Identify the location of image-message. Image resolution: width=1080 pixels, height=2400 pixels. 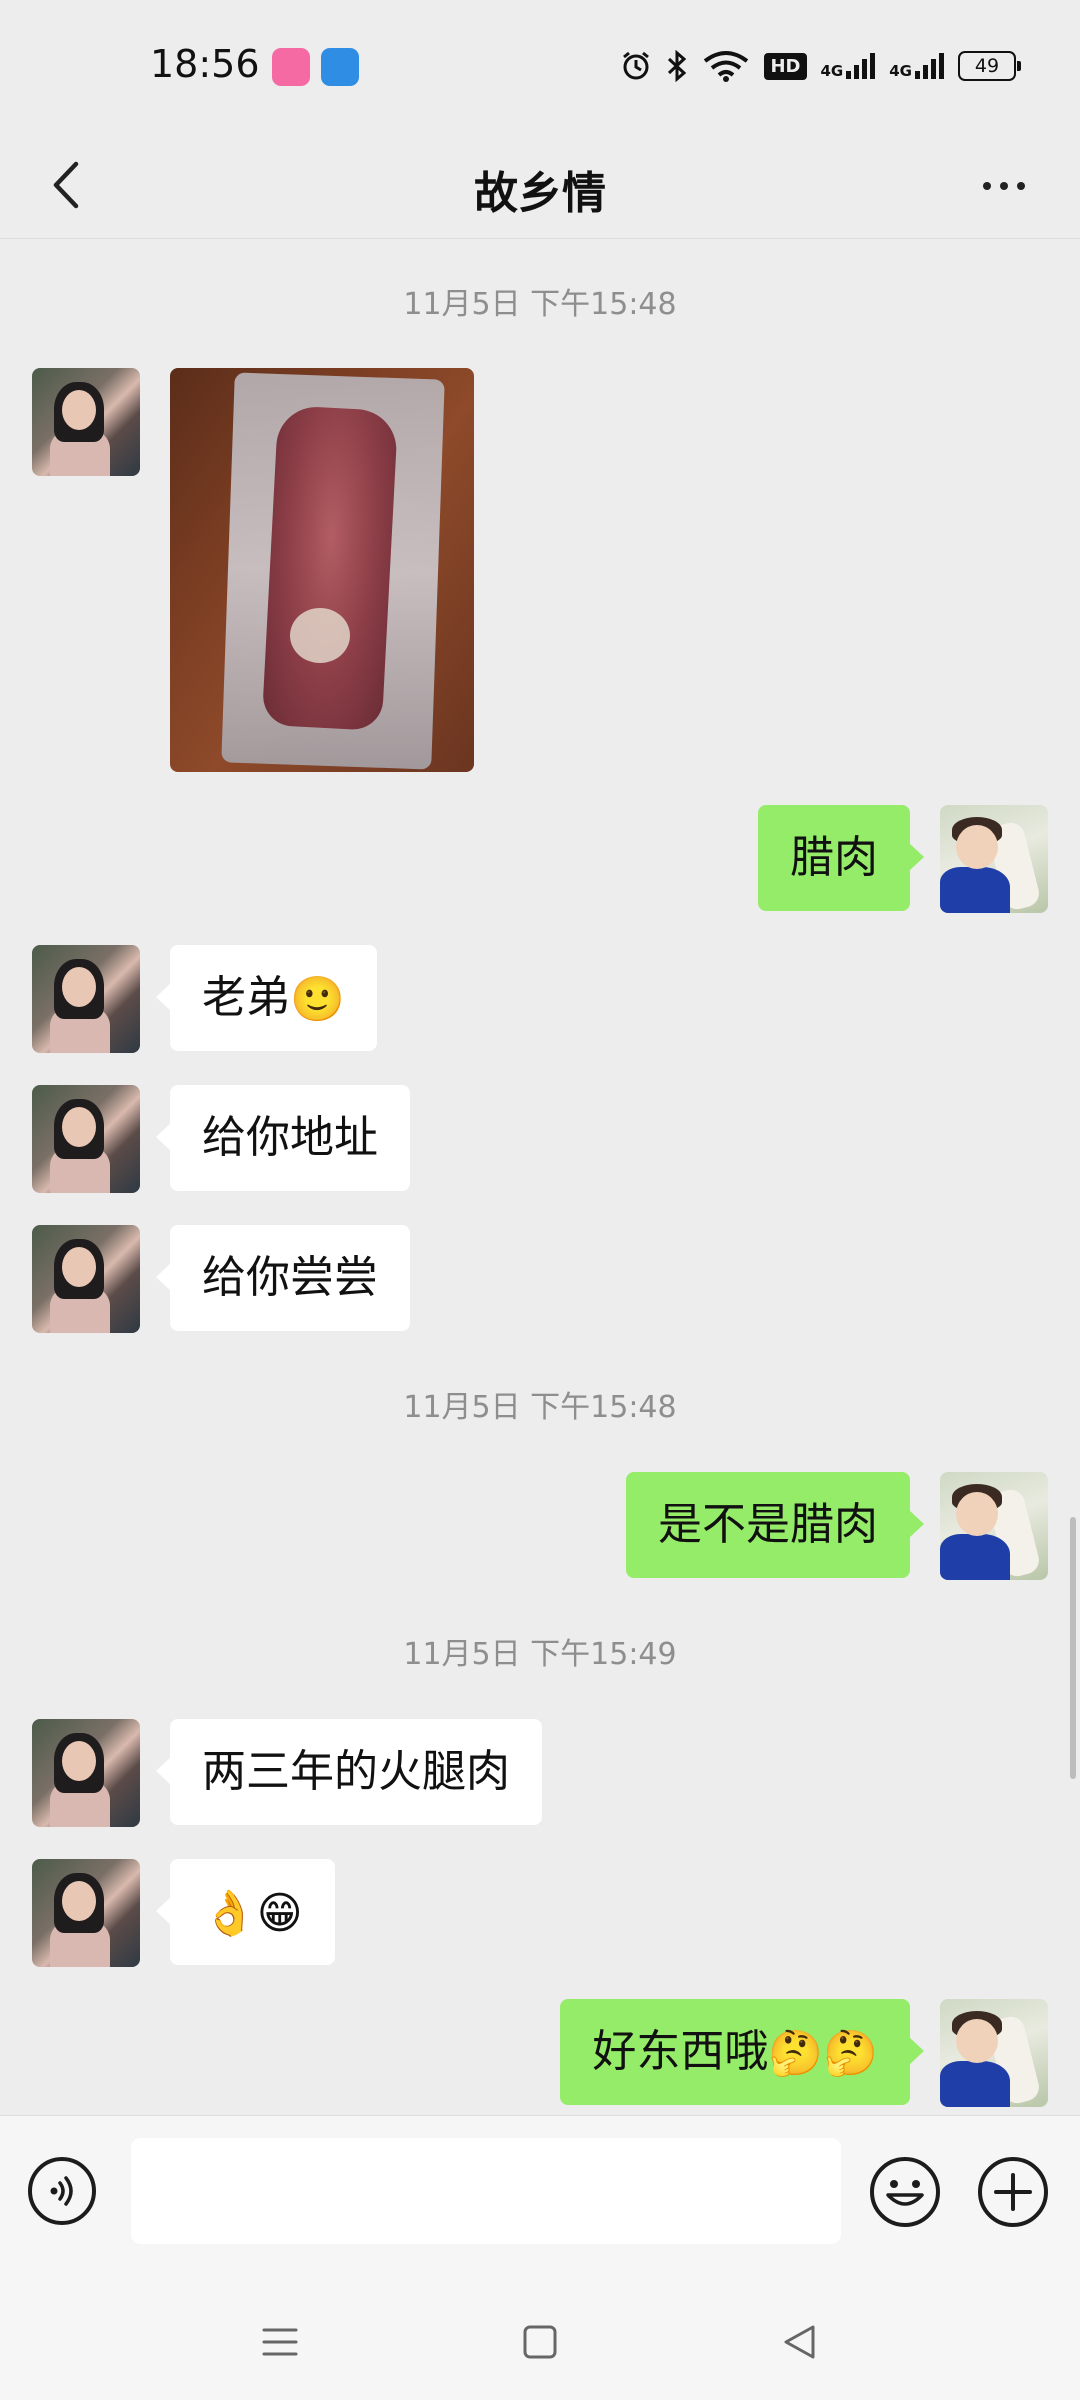
(322, 570).